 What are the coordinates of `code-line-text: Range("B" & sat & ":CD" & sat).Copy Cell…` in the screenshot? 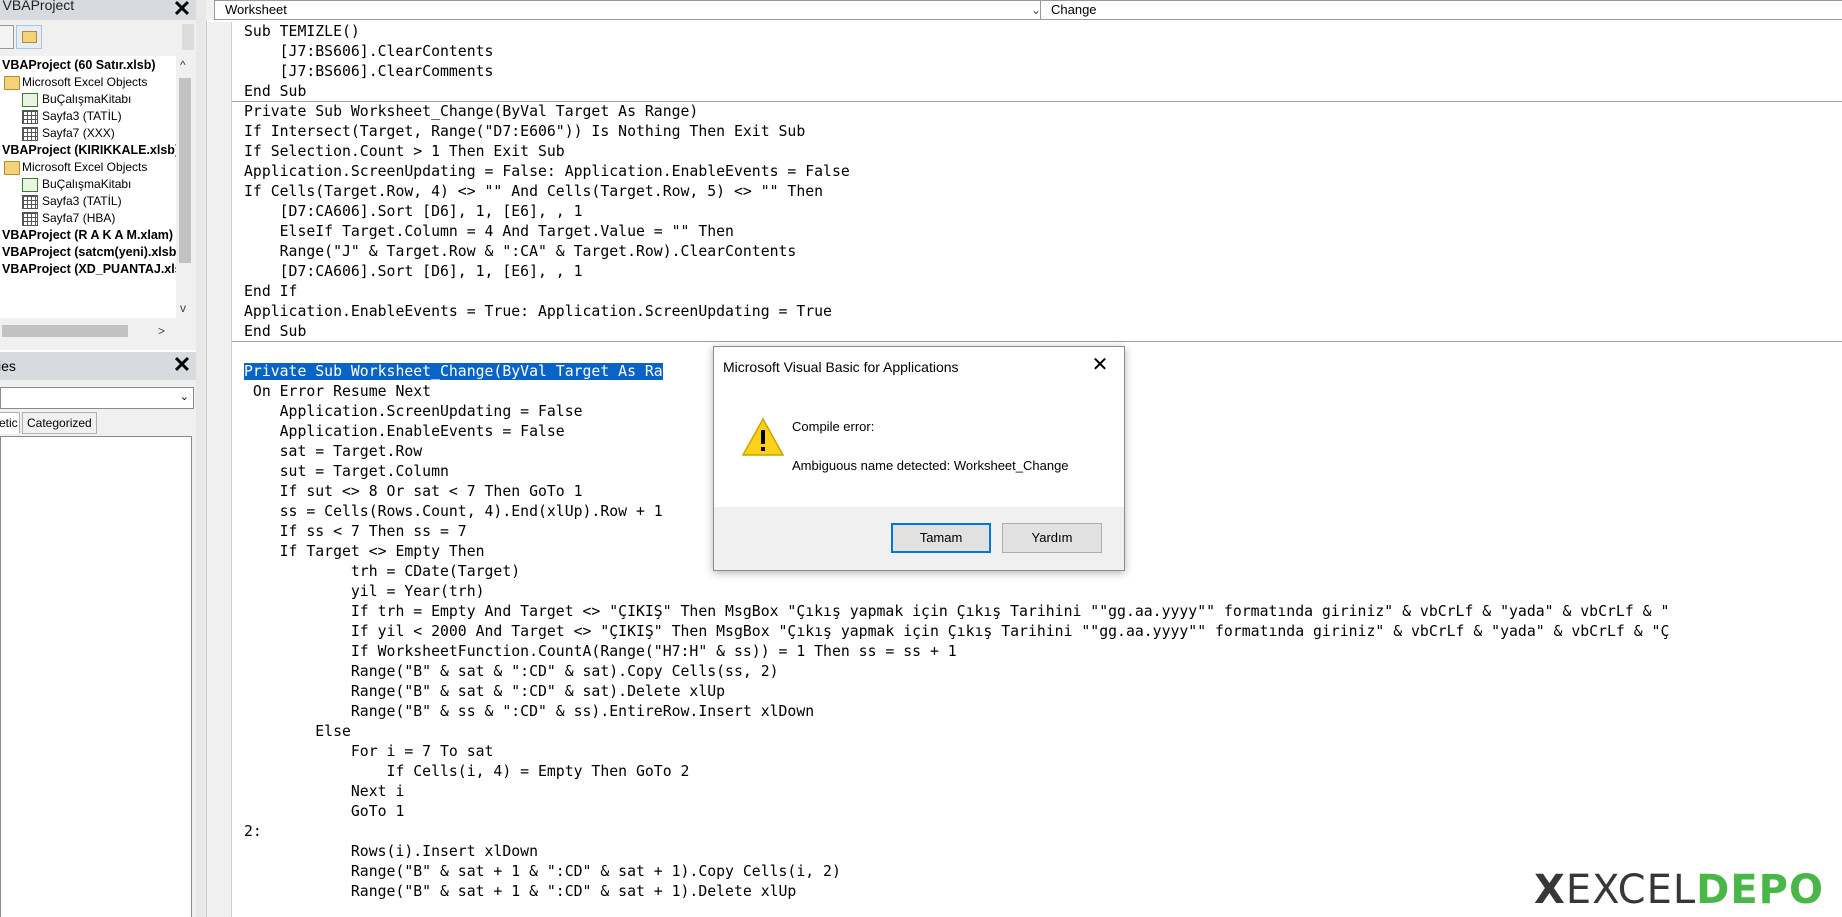 It's located at (511, 671).